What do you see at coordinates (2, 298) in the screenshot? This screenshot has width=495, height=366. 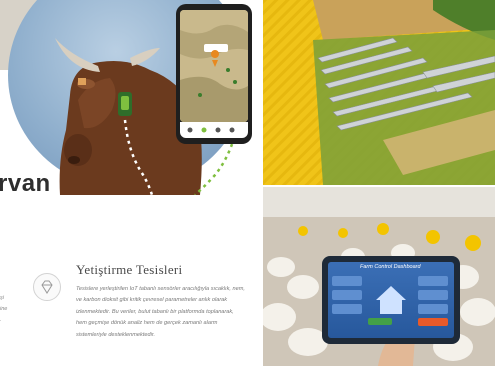 I see `cropped-line: şi` at bounding box center [2, 298].